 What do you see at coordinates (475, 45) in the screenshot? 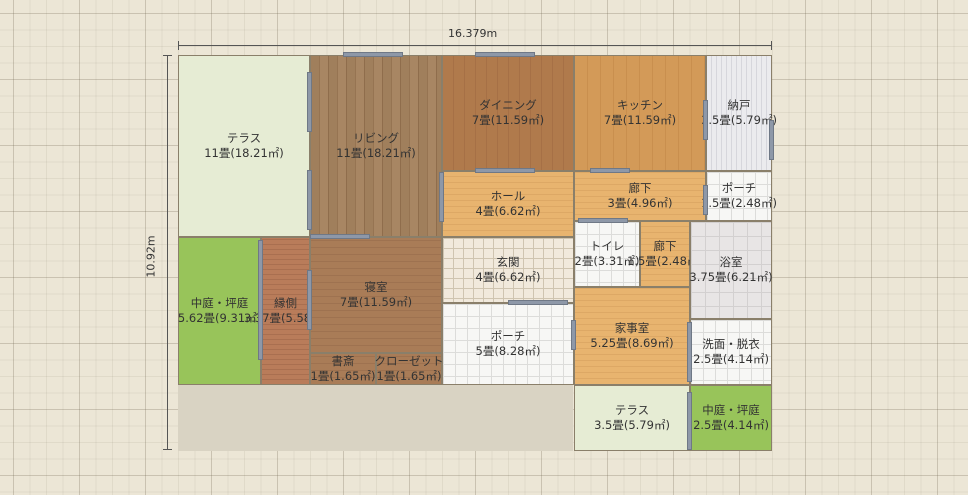
I see `width-dimension-line` at bounding box center [475, 45].